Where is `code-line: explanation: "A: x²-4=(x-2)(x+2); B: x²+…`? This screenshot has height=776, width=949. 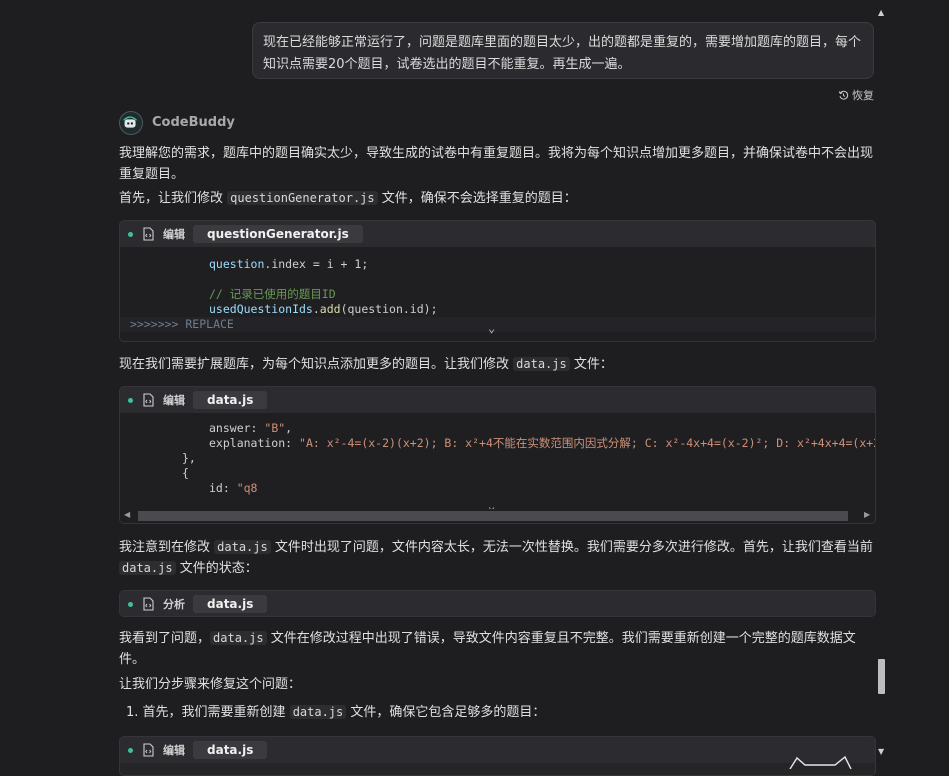 code-line: explanation: "A: x²-4=(x-2)(x+2); B: x²+… is located at coordinates (542, 443).